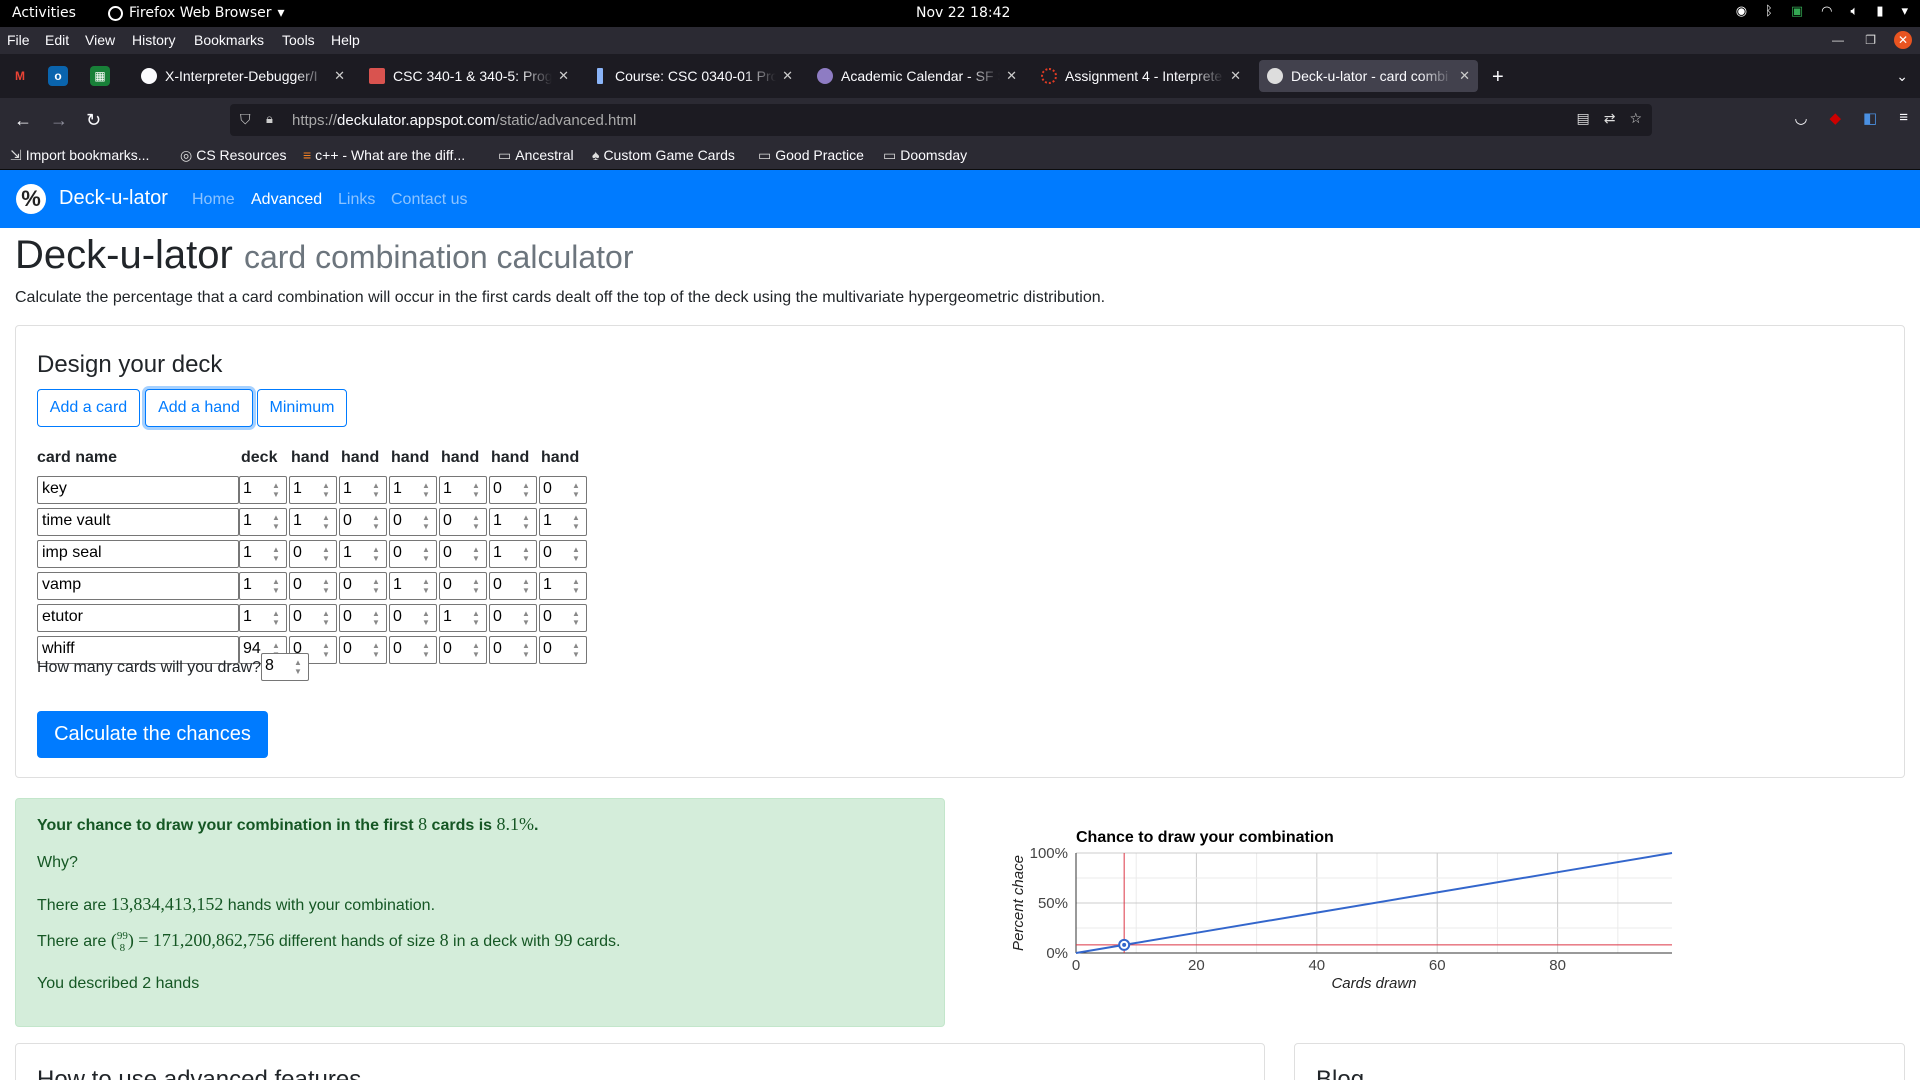 The height and width of the screenshot is (1080, 1920). I want to click on menu-edit: Edit, so click(57, 40).